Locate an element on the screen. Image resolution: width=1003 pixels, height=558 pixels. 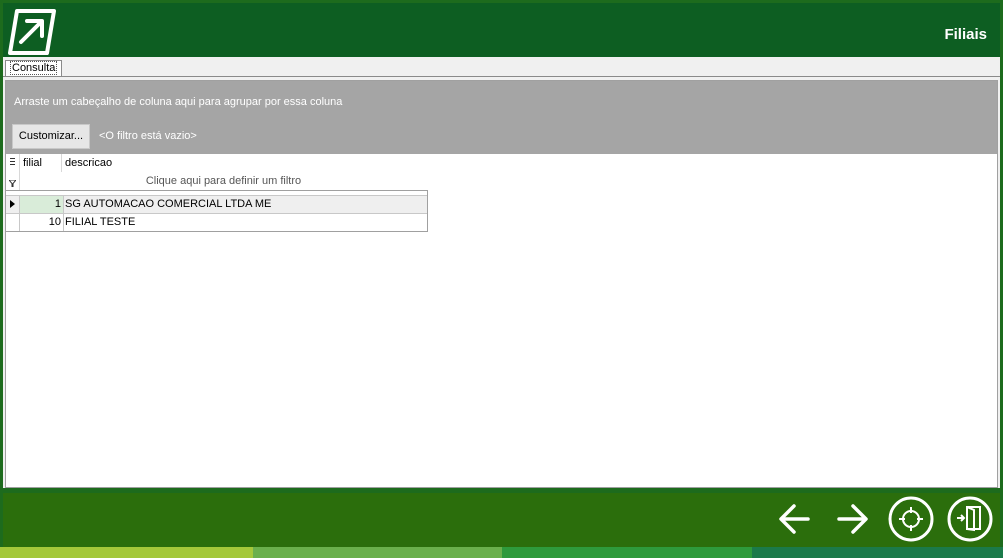
auto-filter-row: Clique aqui para definir um filtro is located at coordinates (501, 181).